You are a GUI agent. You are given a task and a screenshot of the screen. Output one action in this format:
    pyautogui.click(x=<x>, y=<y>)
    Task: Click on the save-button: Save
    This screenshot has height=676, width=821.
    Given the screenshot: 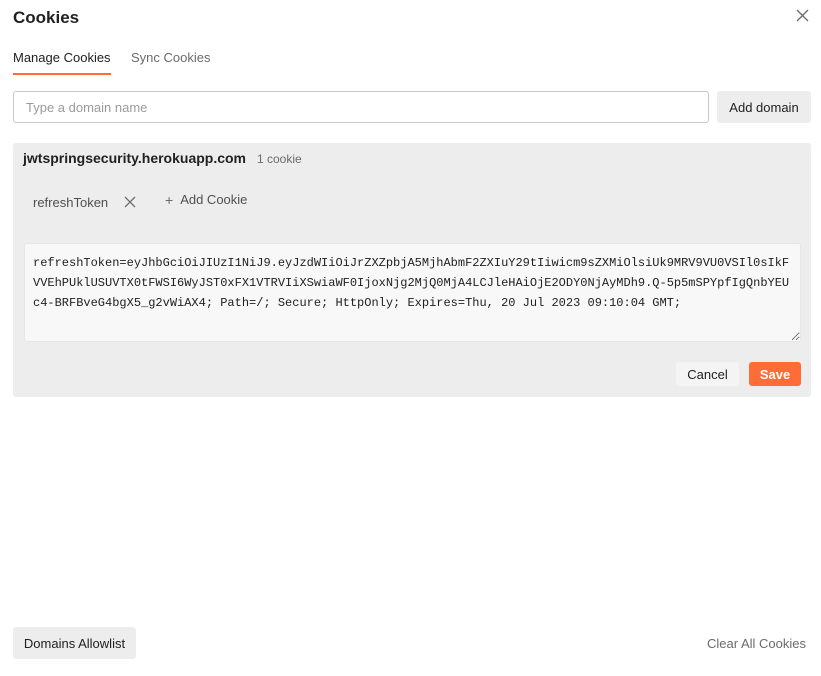 What is the action you would take?
    pyautogui.click(x=775, y=374)
    